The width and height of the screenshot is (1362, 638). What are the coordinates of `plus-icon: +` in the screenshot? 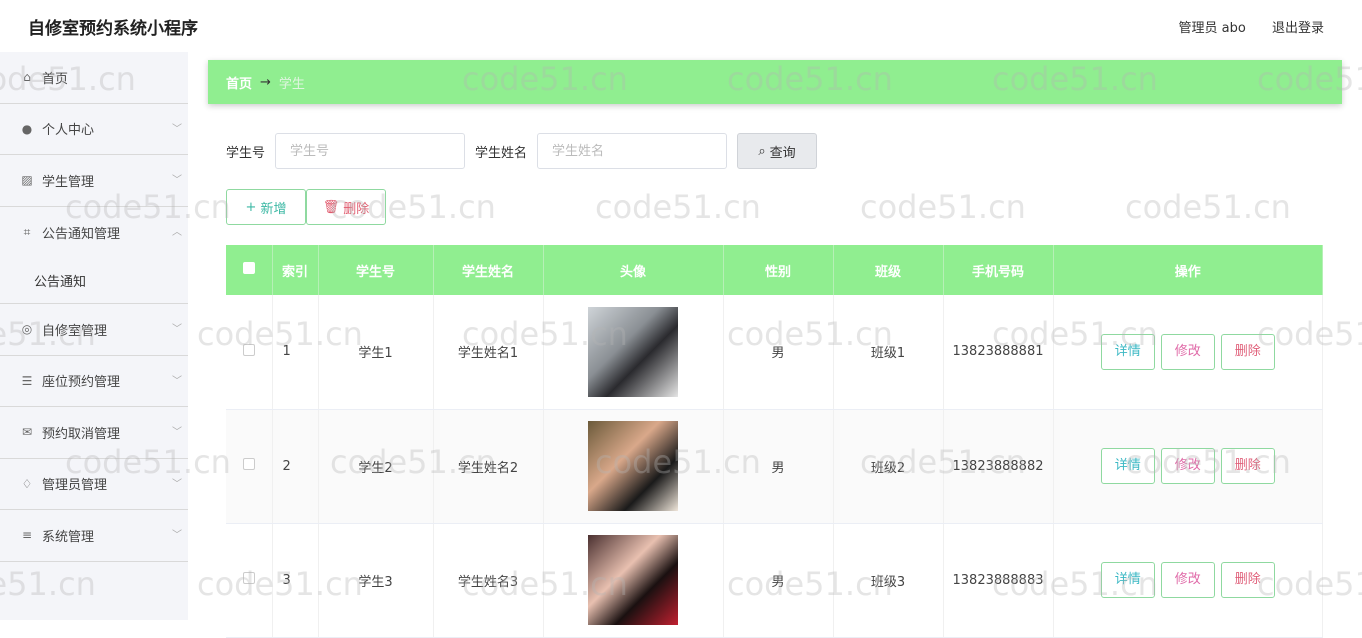 It's located at (251, 207).